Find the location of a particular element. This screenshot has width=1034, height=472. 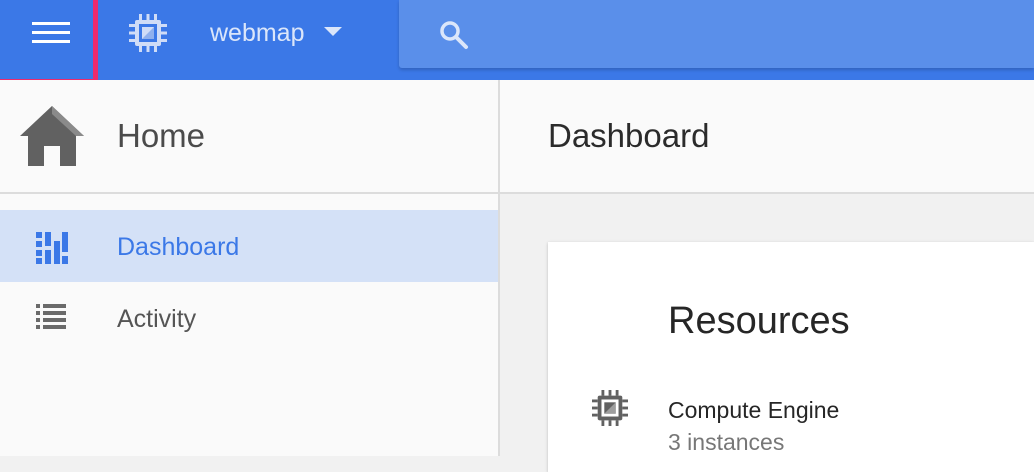

resource-name-link: Compute Engine is located at coordinates (753, 410).